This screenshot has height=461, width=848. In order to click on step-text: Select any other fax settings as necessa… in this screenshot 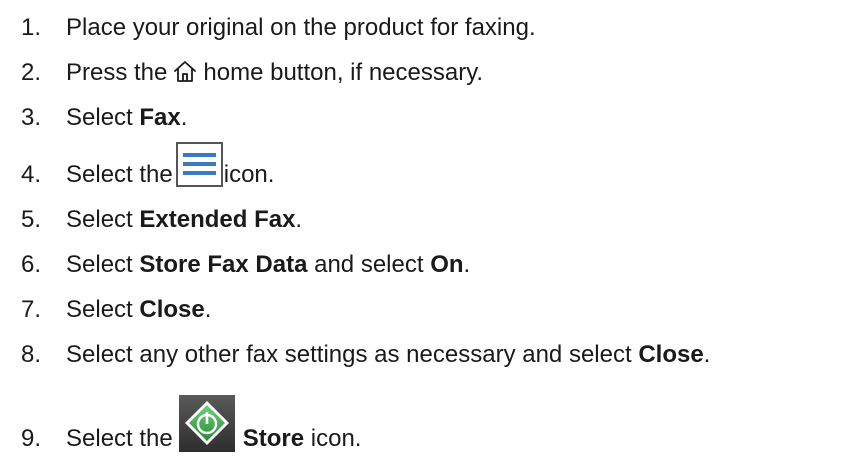, I will do `click(388, 355)`.